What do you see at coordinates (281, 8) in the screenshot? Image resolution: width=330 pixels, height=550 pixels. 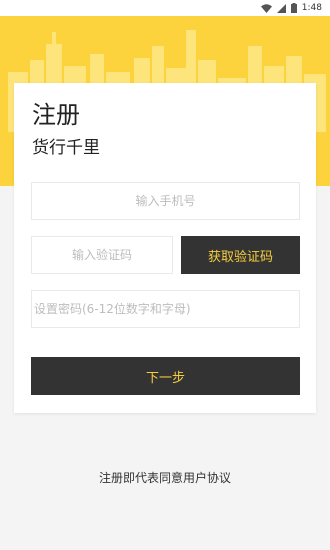 I see `signal-icon` at bounding box center [281, 8].